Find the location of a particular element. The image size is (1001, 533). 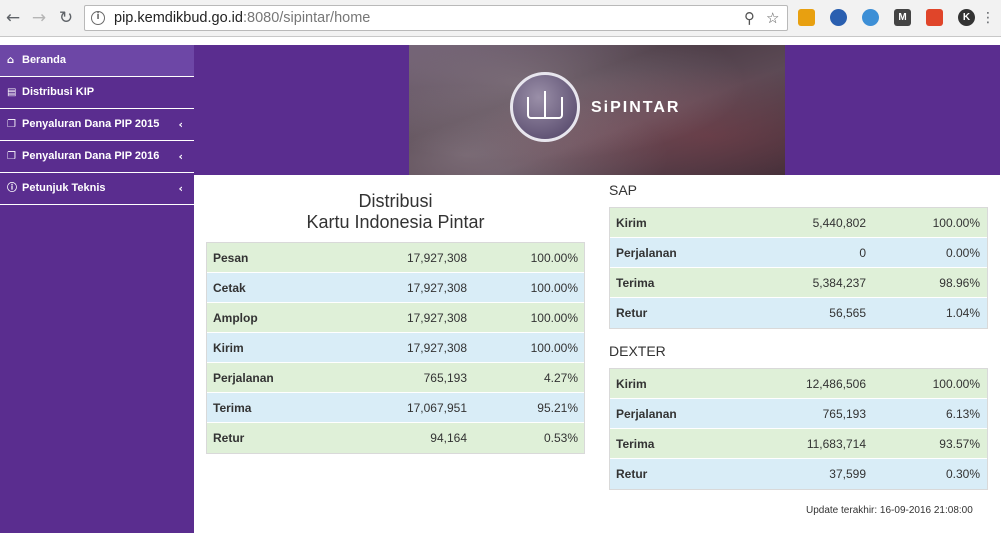

home-icon: ⌂ is located at coordinates (11, 60).